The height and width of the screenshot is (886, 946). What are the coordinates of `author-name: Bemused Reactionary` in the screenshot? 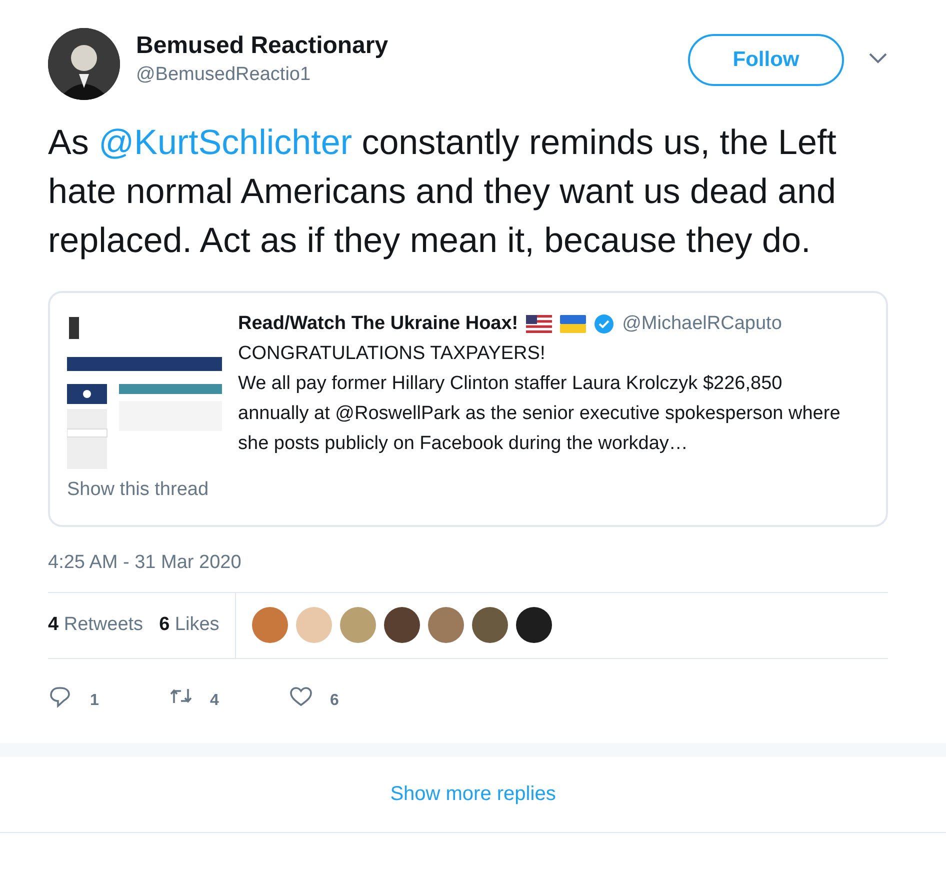 It's located at (412, 46).